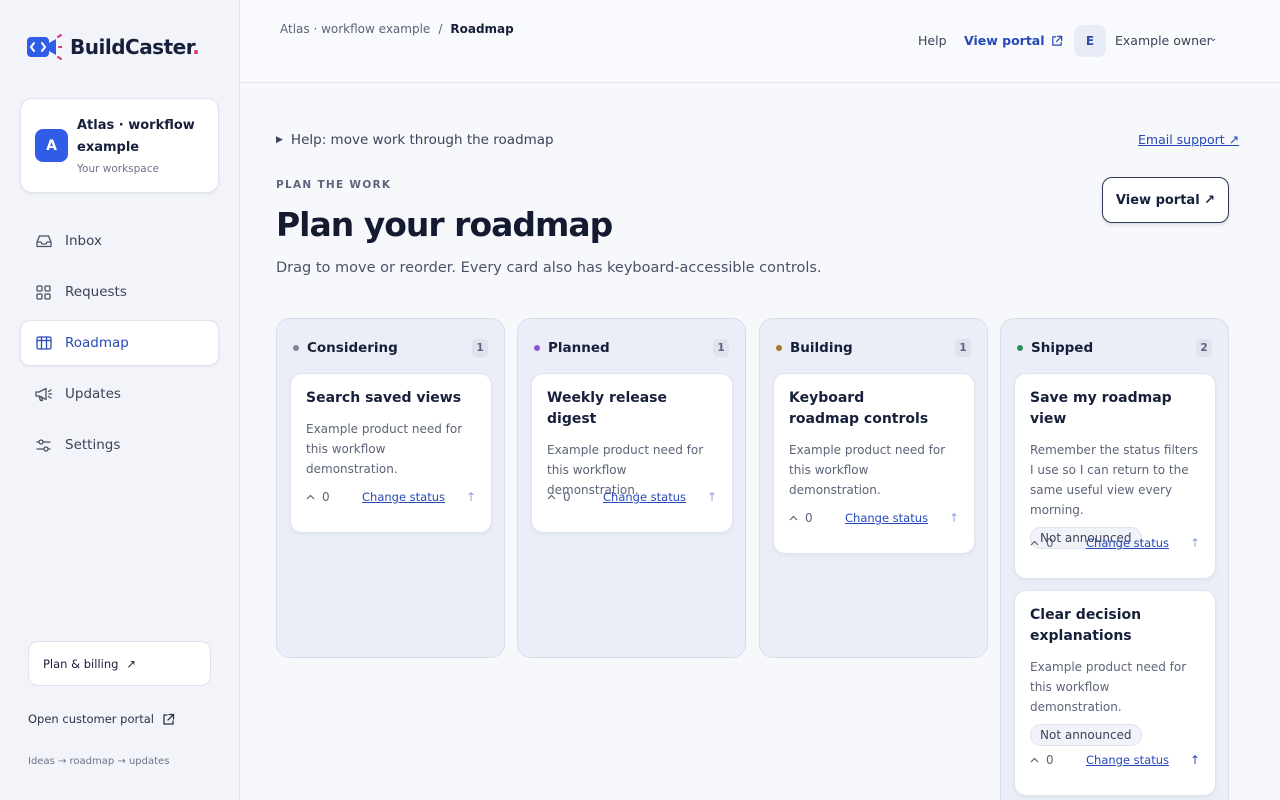  What do you see at coordinates (859, 408) in the screenshot?
I see `card-title: Keyboard roadmap controls` at bounding box center [859, 408].